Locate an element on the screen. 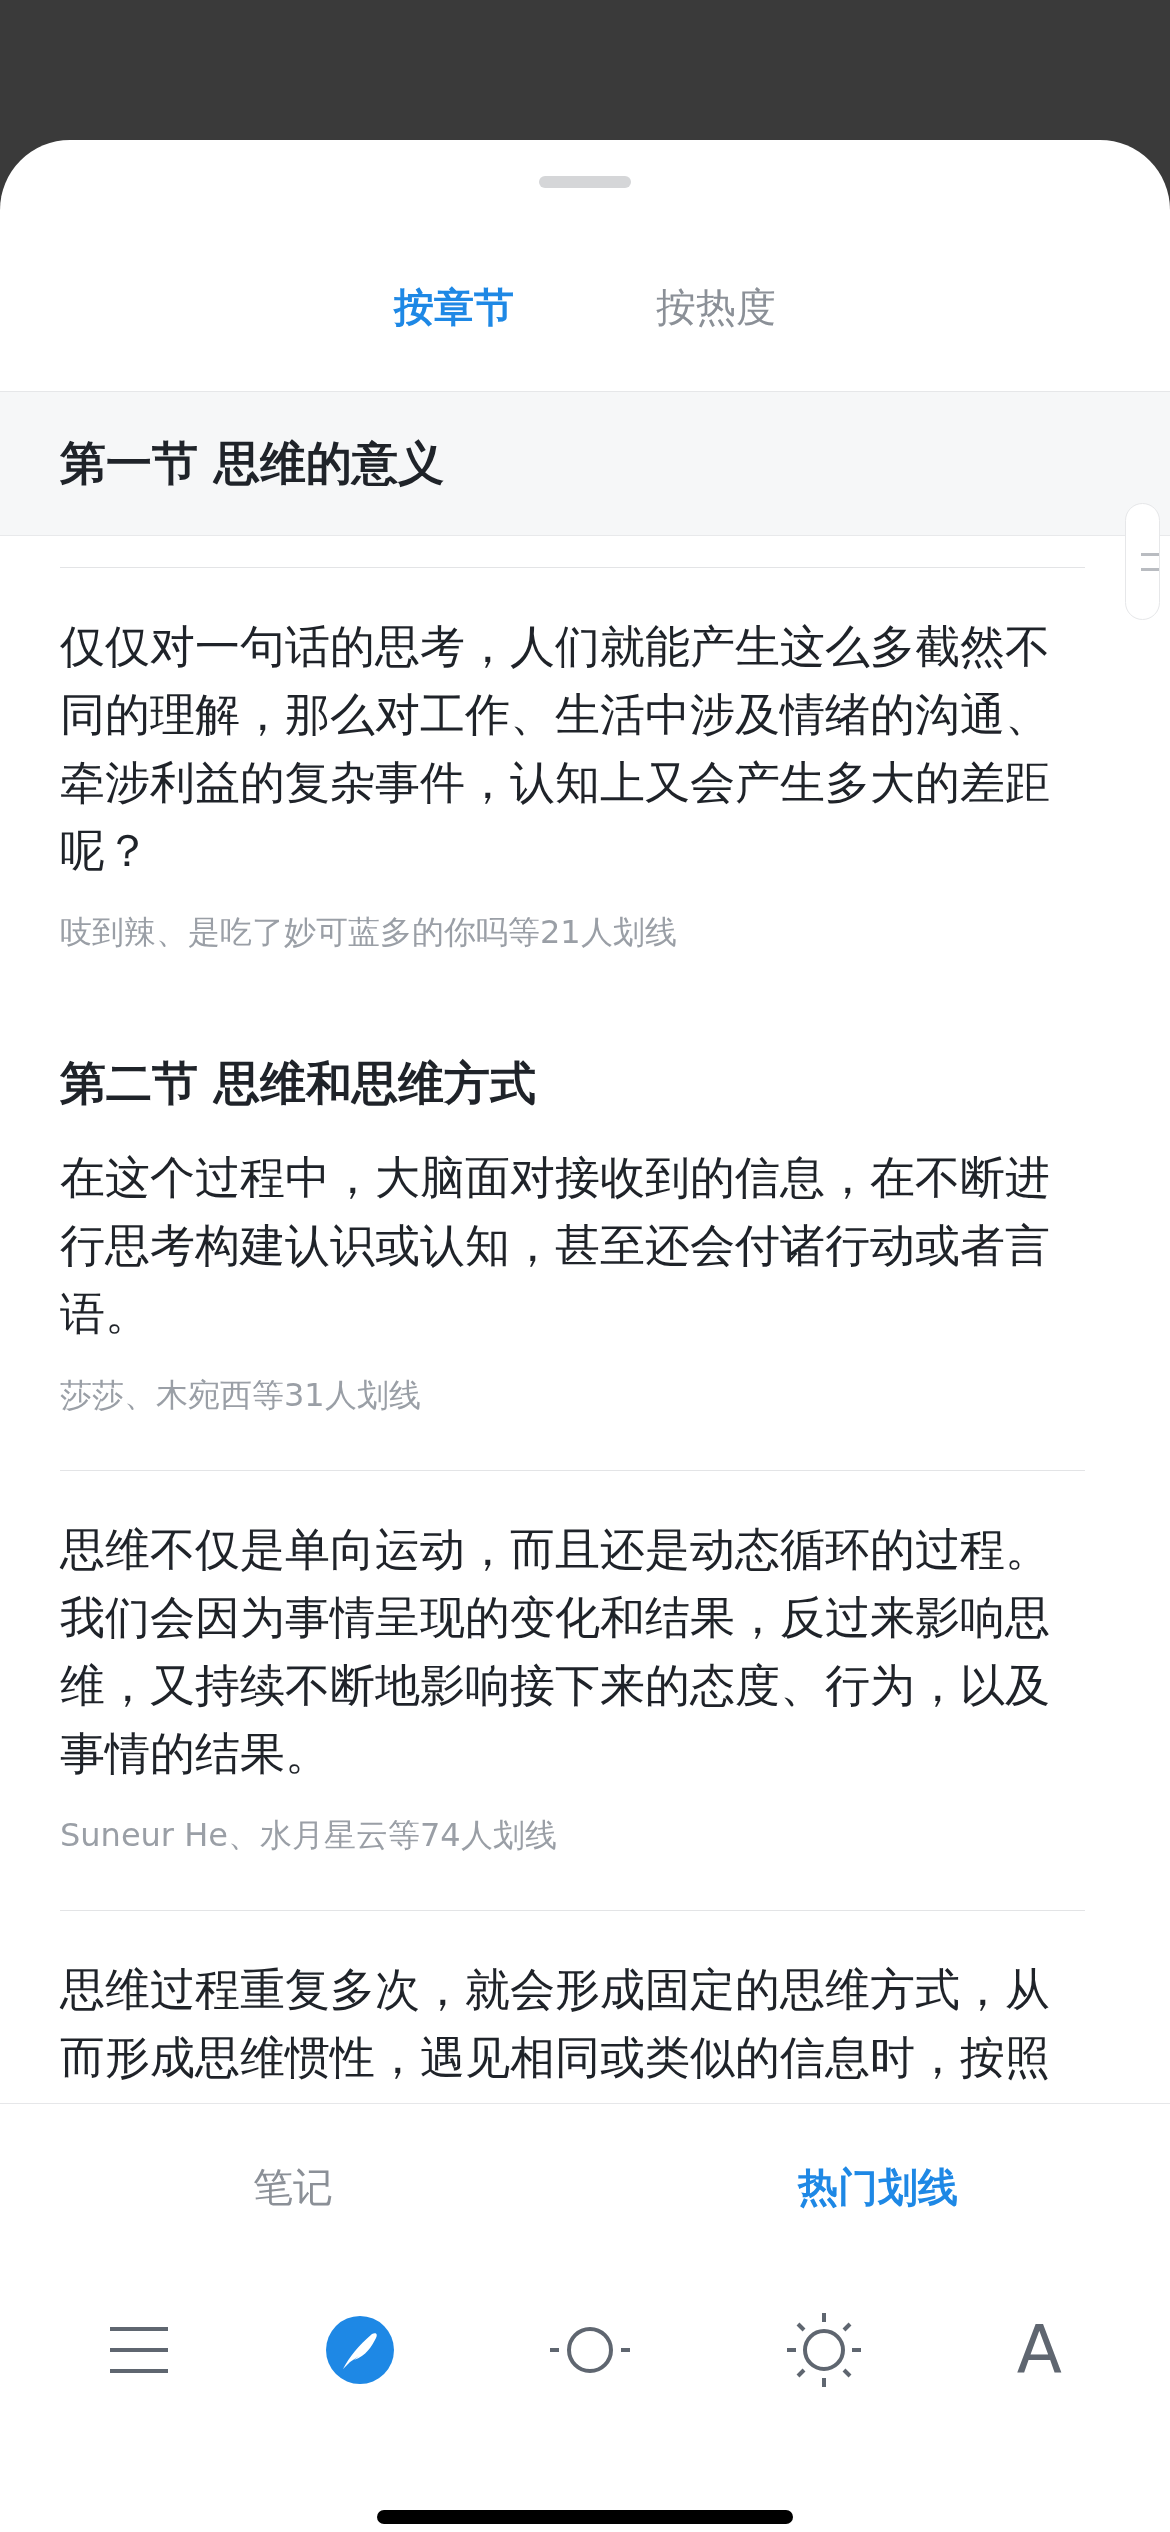  highlight-text: 思维不仅是单向运动，而且还是动态循环的过程。我们会因为事情呈现的变化和结果，反过来影响思维，又持续不断地影响接下来的态度、行为，以及事情的结果。 is located at coordinates (572, 1652).